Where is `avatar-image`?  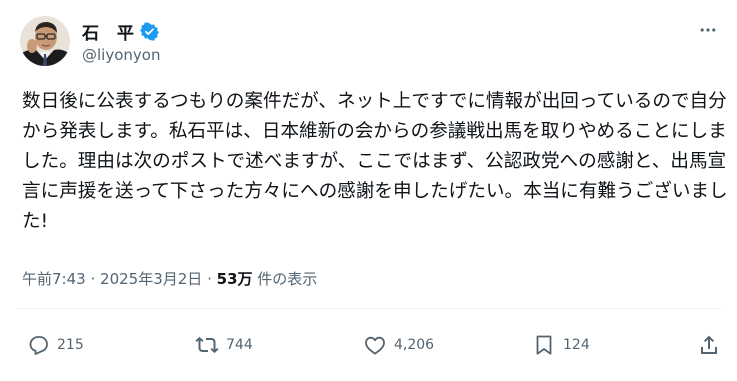 avatar-image is located at coordinates (45, 41).